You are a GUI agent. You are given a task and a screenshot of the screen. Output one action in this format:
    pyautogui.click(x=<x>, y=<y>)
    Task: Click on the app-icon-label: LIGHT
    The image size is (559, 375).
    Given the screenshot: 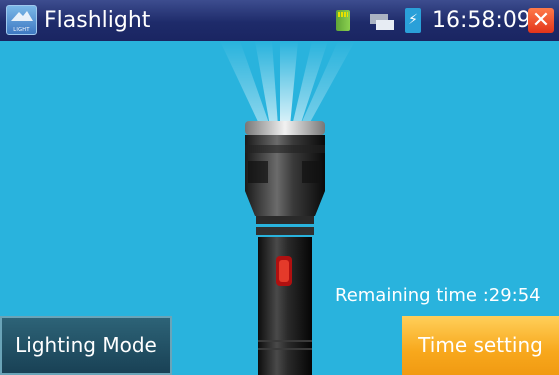 What is the action you would take?
    pyautogui.click(x=21, y=30)
    